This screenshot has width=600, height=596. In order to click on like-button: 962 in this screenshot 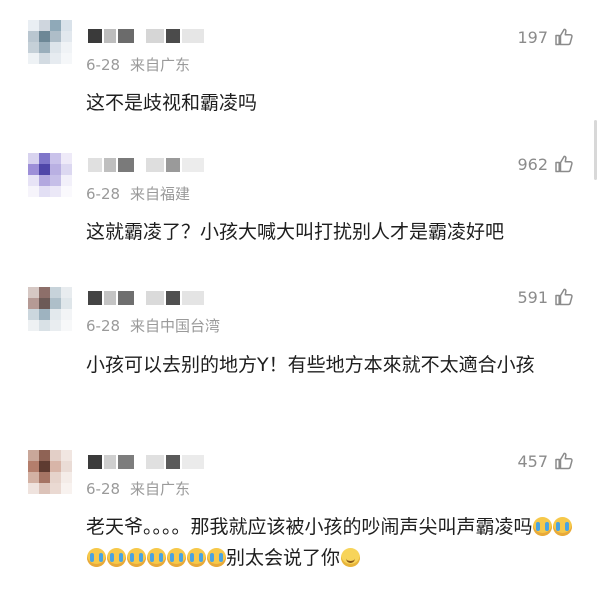, I will do `click(545, 164)`.